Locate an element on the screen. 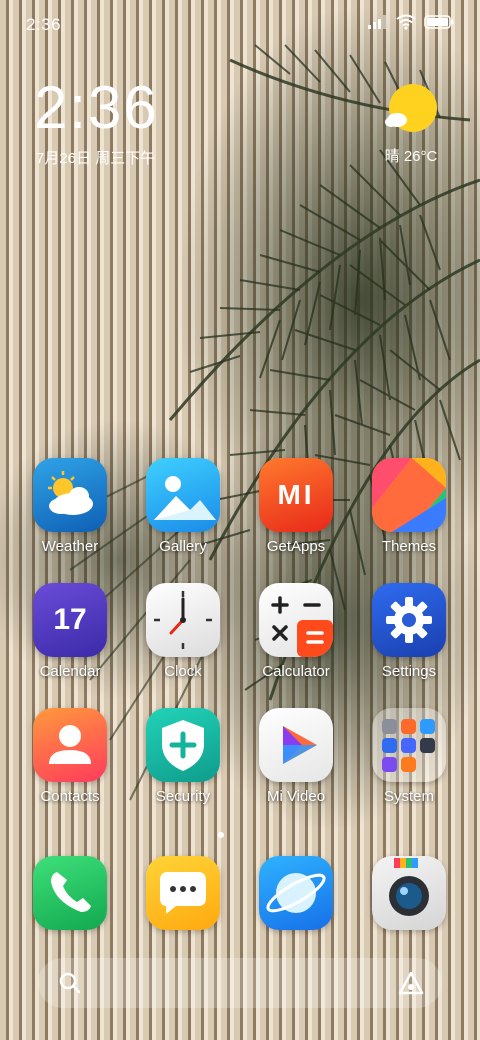  app-security: Security is located at coordinates (183, 756).